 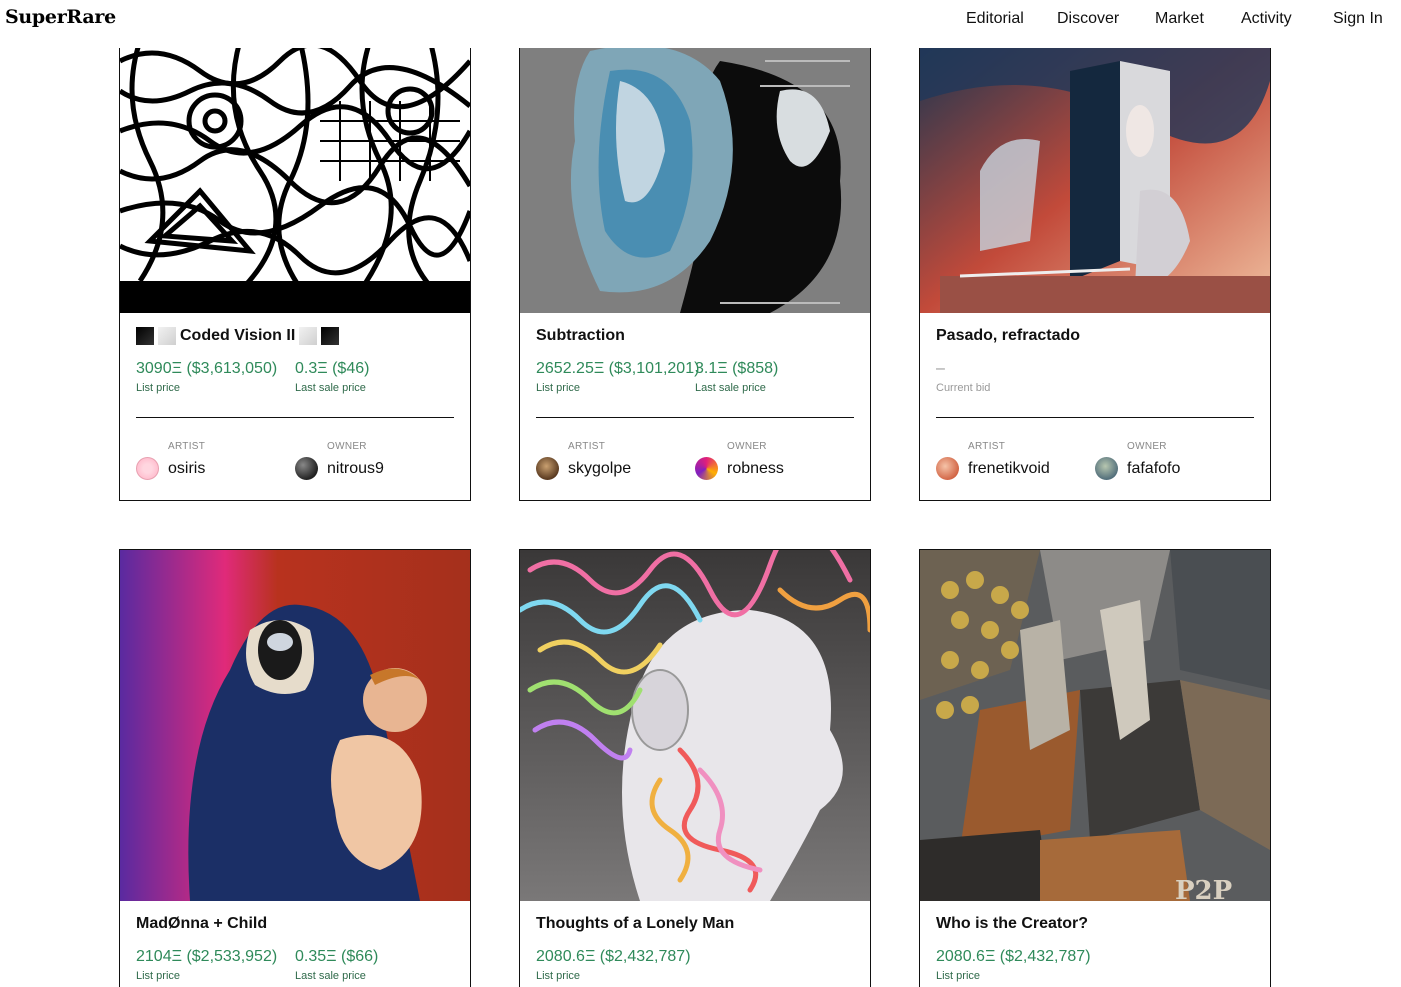 I want to click on artwork-title: Subtraction, so click(x=580, y=336).